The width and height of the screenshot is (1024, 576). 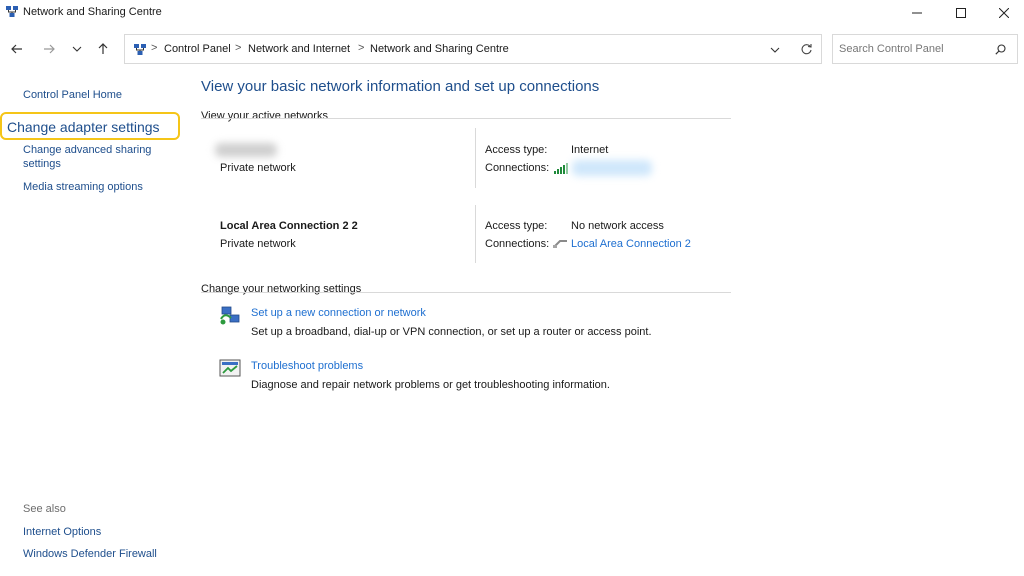 I want to click on sidebar-media-streaming: Media streaming options, so click(x=83, y=187).